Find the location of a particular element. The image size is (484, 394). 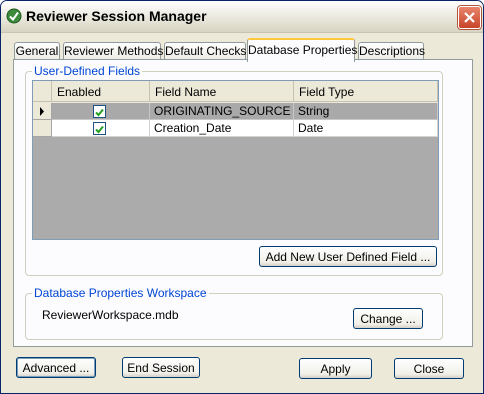

window-title: Reviewer Session Manager is located at coordinates (116, 16).